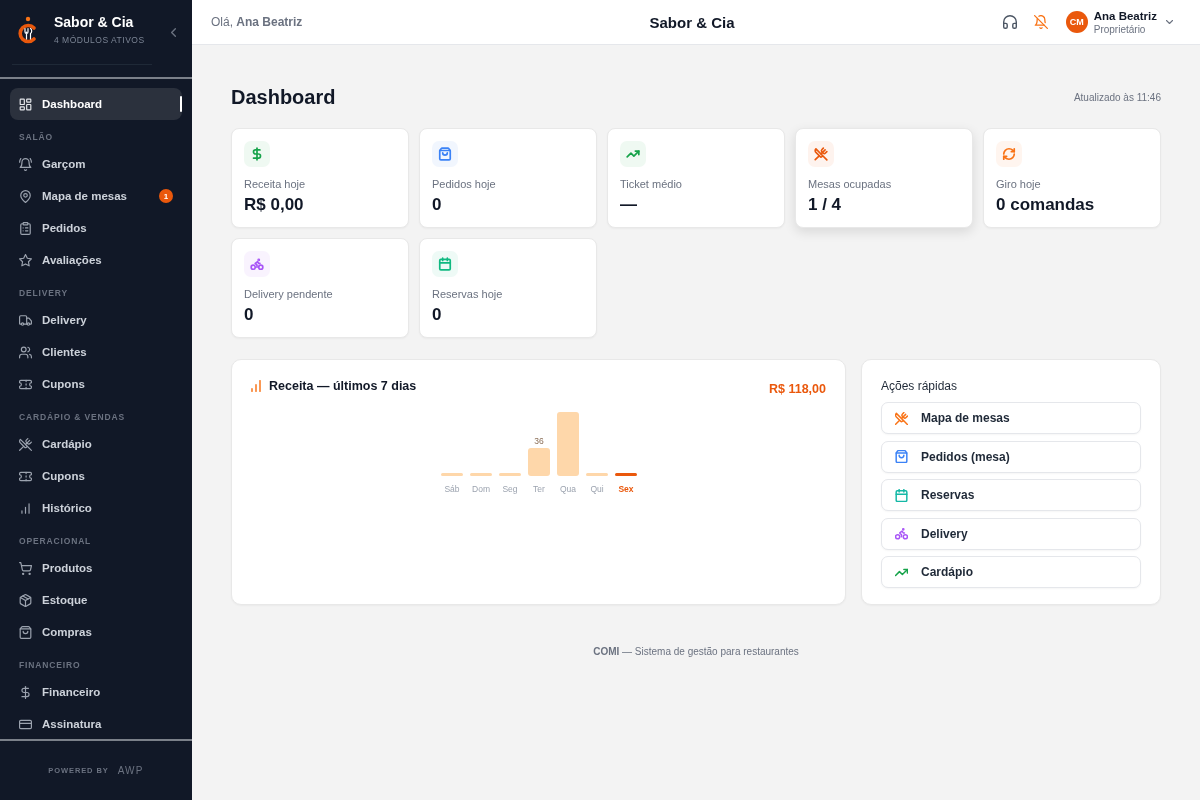 This screenshot has width=1200, height=800. Describe the element at coordinates (25, 352) in the screenshot. I see `users-icon` at that location.